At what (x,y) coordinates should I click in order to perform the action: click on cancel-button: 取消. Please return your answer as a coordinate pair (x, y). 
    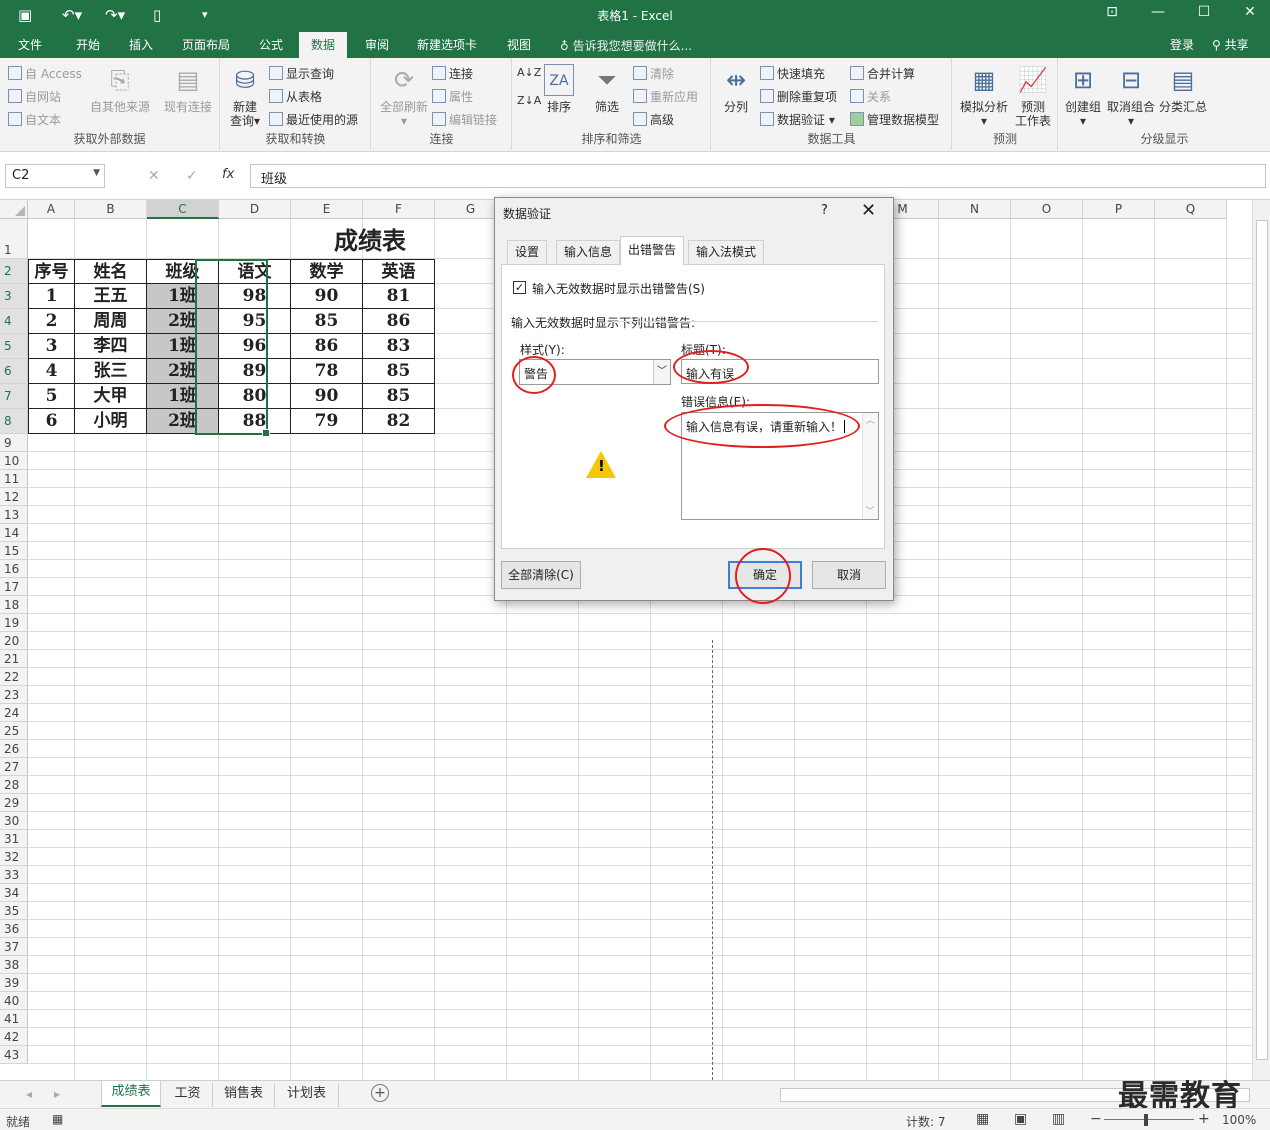
    Looking at the image, I should click on (849, 575).